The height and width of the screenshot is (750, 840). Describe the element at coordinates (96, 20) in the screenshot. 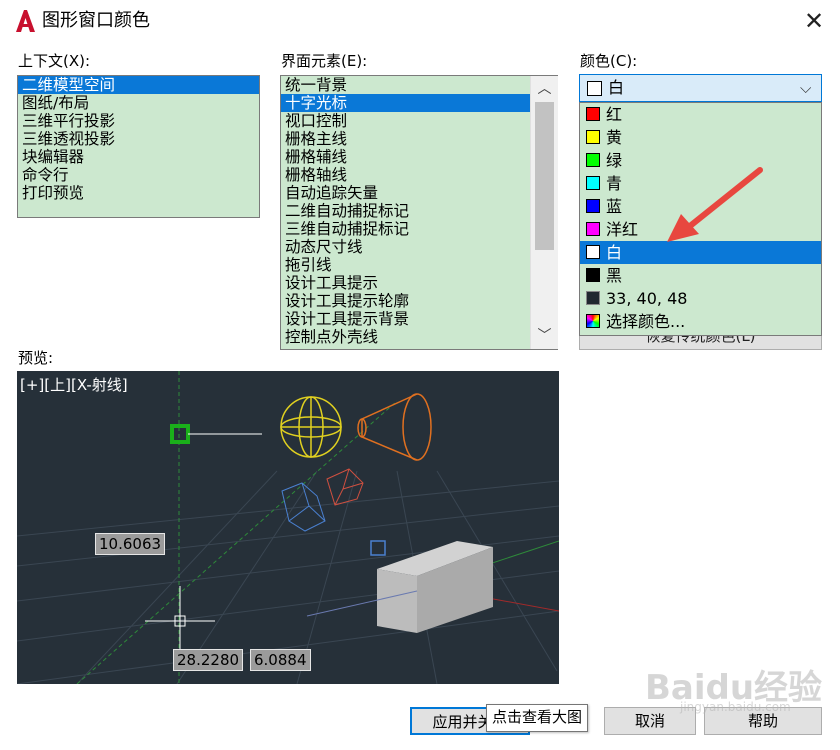

I see `window-title: 图形窗口颜色` at that location.